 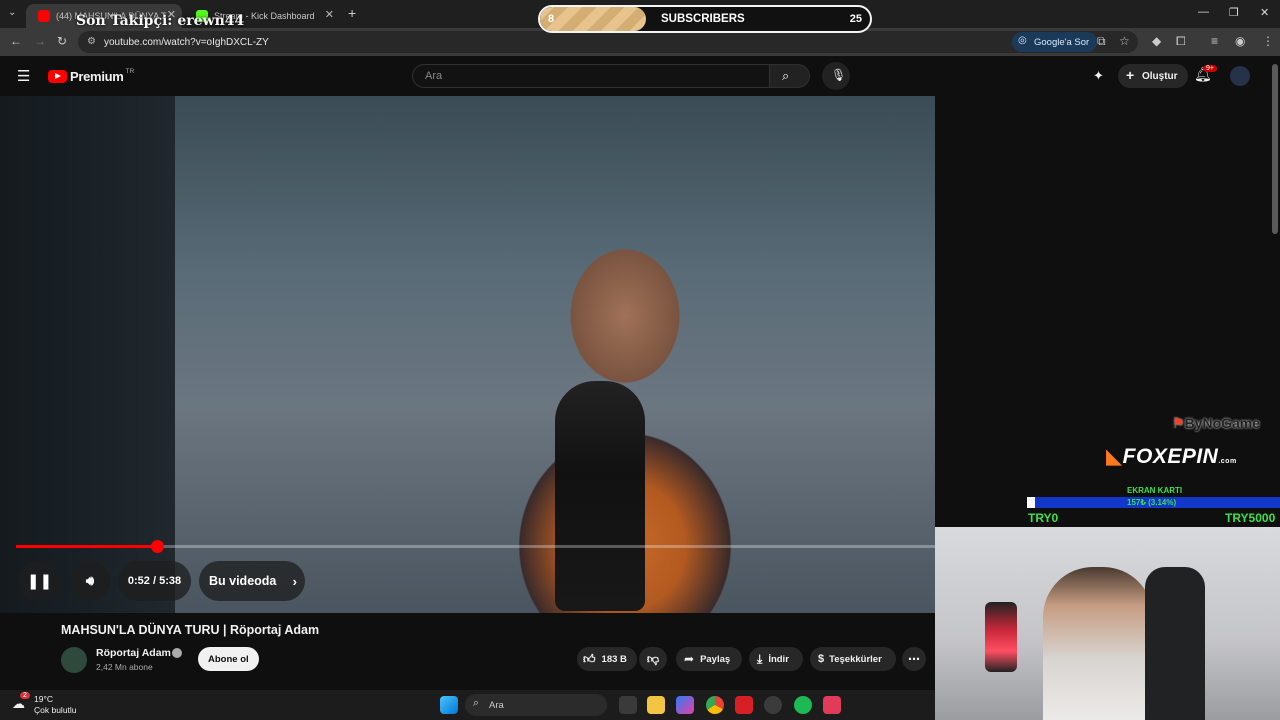 What do you see at coordinates (1214, 41) in the screenshot?
I see `reading-list-icon: ≡` at bounding box center [1214, 41].